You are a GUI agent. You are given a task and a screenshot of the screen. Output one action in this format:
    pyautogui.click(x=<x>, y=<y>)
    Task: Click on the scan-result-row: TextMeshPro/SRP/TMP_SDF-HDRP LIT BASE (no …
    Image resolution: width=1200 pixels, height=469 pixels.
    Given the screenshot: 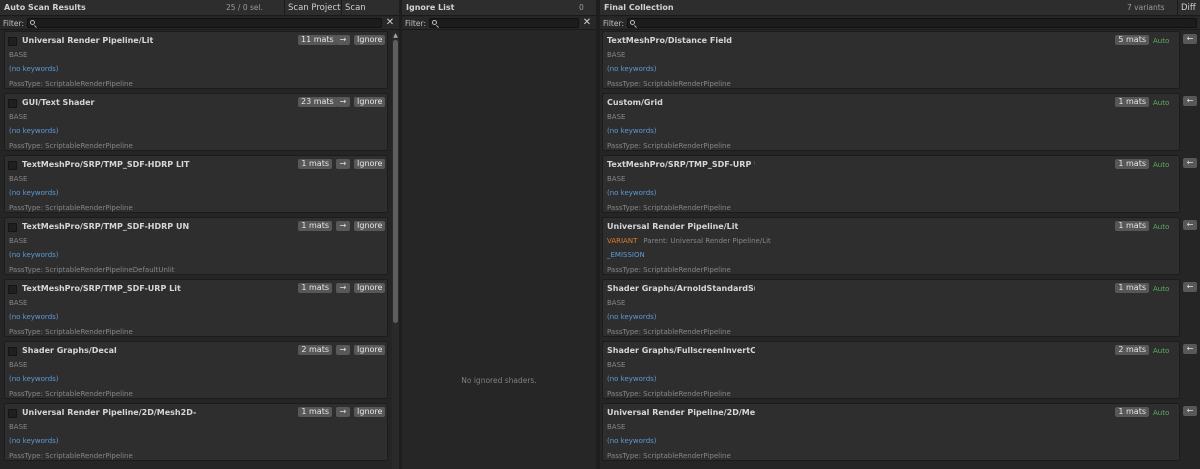 What is the action you would take?
    pyautogui.click(x=196, y=184)
    